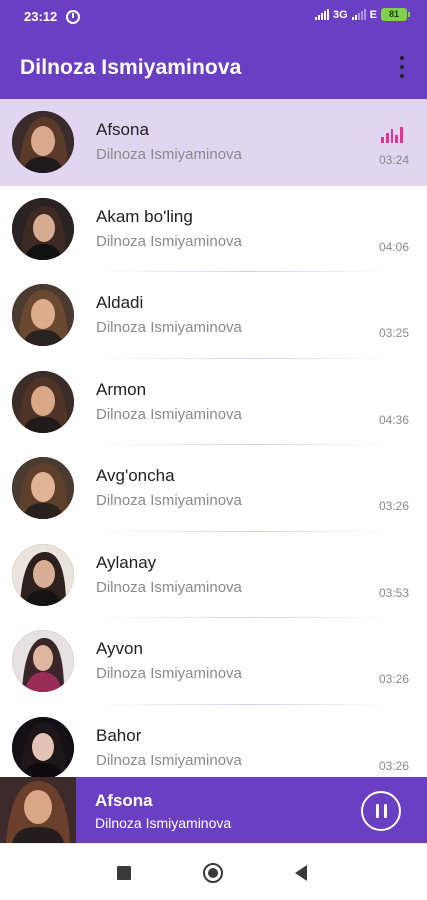 This screenshot has height=900, width=427. I want to click on app-header: 23:12 3G E 81 Dilnoza Ismiyaminova, so click(213, 49).